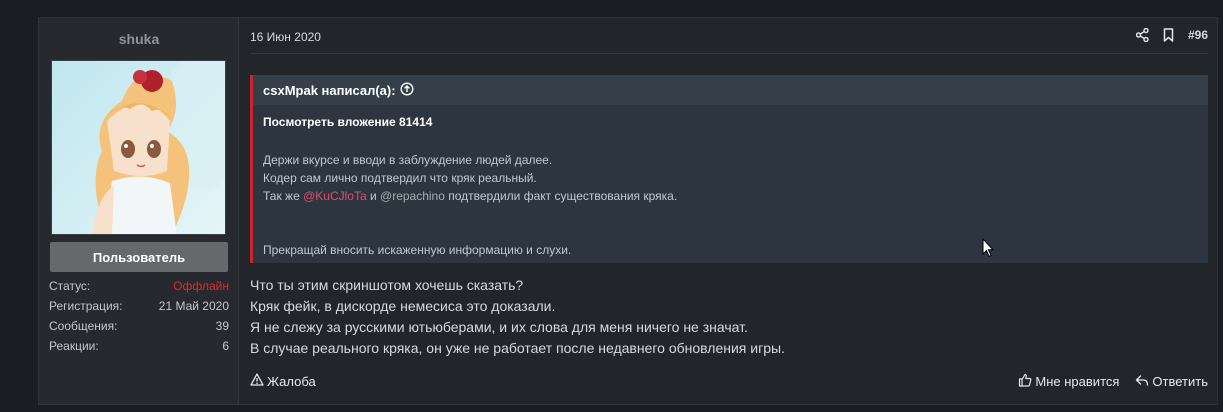 The image size is (1223, 412). What do you see at coordinates (1169, 35) in the screenshot?
I see `bookmark-icon` at bounding box center [1169, 35].